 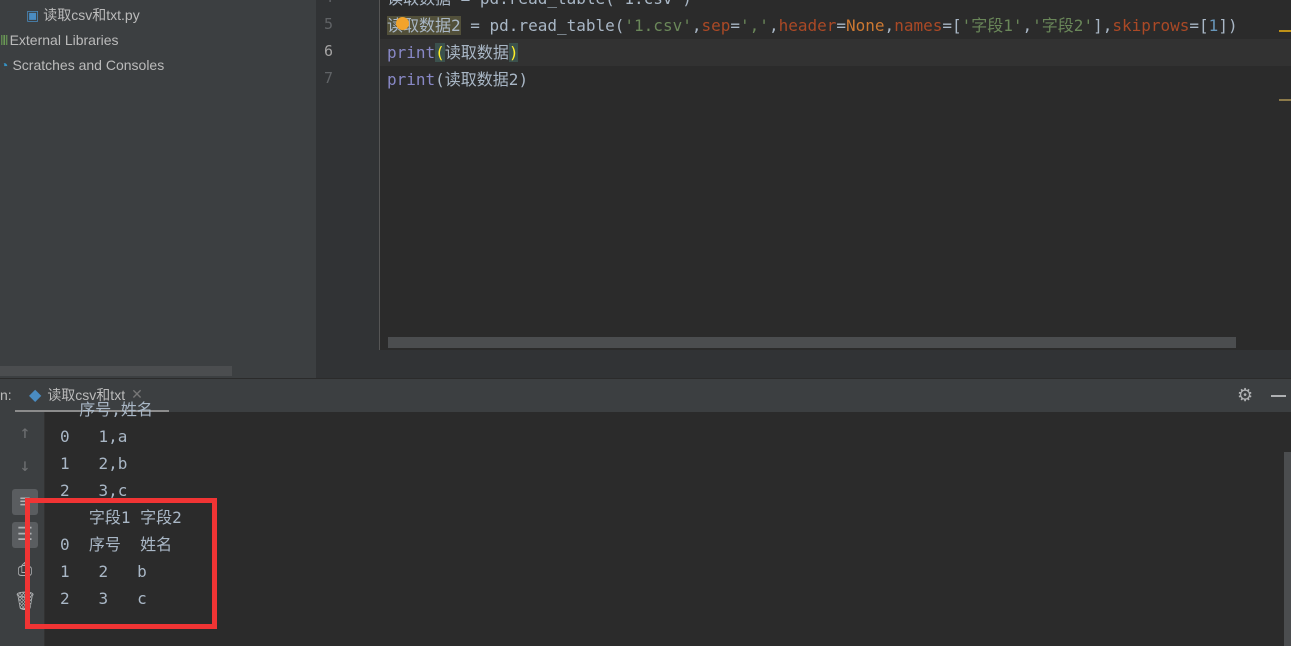 I want to click on tree-item-file: ▣ 读取csv和txt.py, so click(x=83, y=15).